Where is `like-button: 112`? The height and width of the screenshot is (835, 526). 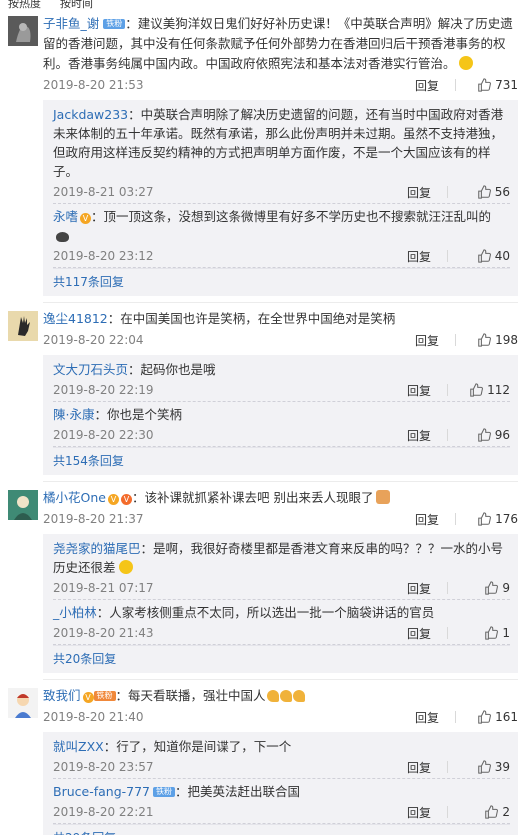 like-button: 112 is located at coordinates (484, 390).